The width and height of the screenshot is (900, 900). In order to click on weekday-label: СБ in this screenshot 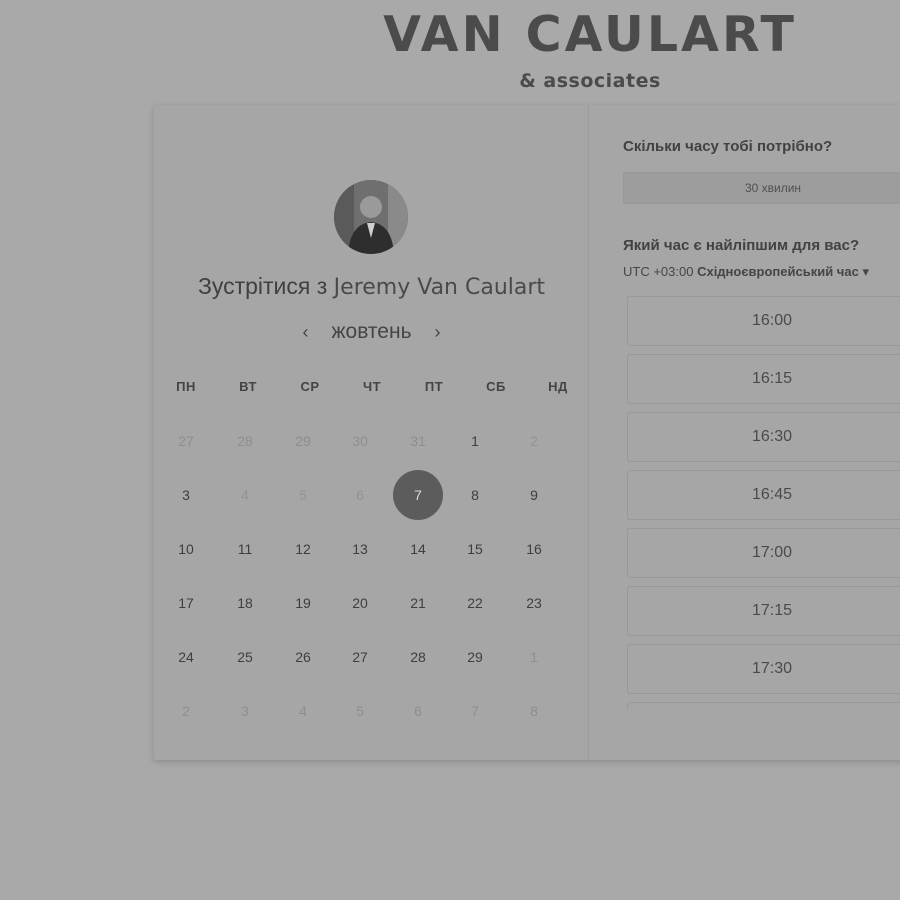, I will do `click(496, 386)`.